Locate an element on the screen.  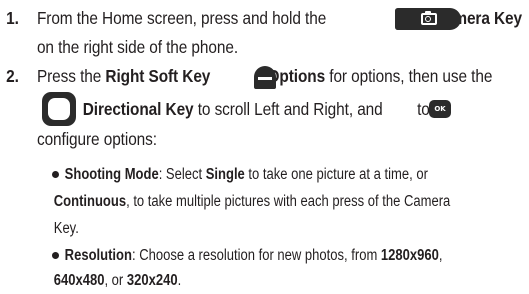
right-soft-key-label: Right Soft Key is located at coordinates (158, 76).